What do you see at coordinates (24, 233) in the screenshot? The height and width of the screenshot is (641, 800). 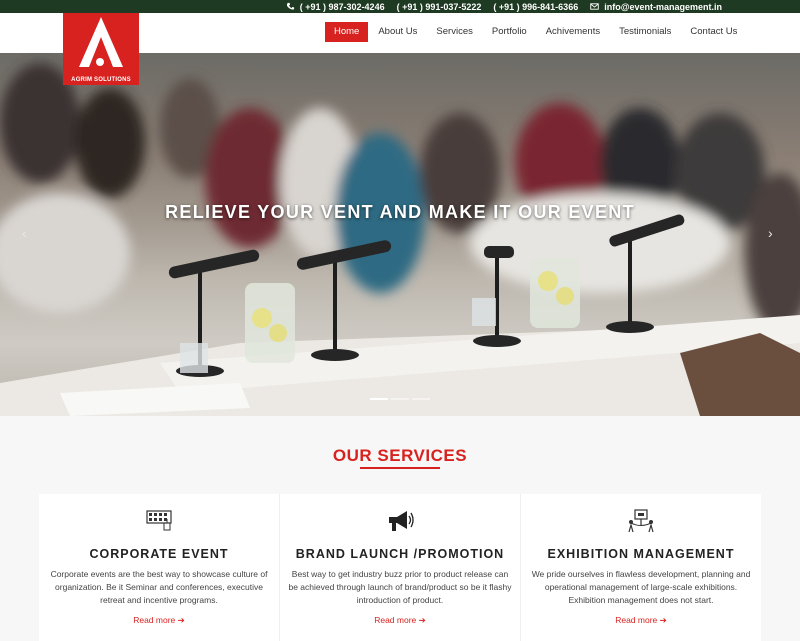 I see `slider-prev-arrow-icon: ‹` at bounding box center [24, 233].